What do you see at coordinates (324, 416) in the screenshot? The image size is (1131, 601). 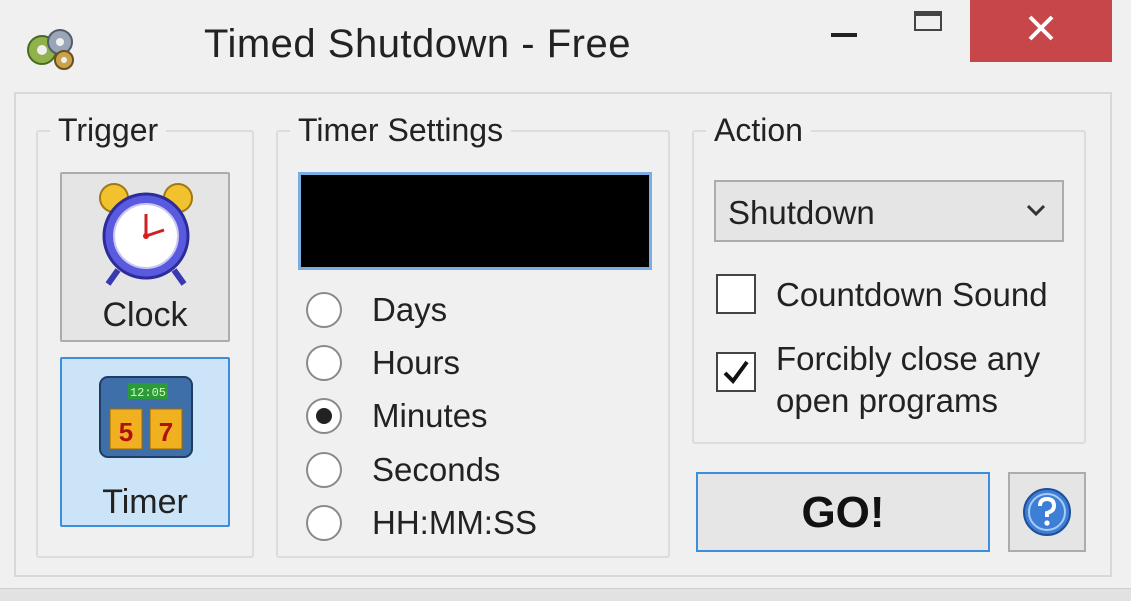 I see `radio-minutes-button` at bounding box center [324, 416].